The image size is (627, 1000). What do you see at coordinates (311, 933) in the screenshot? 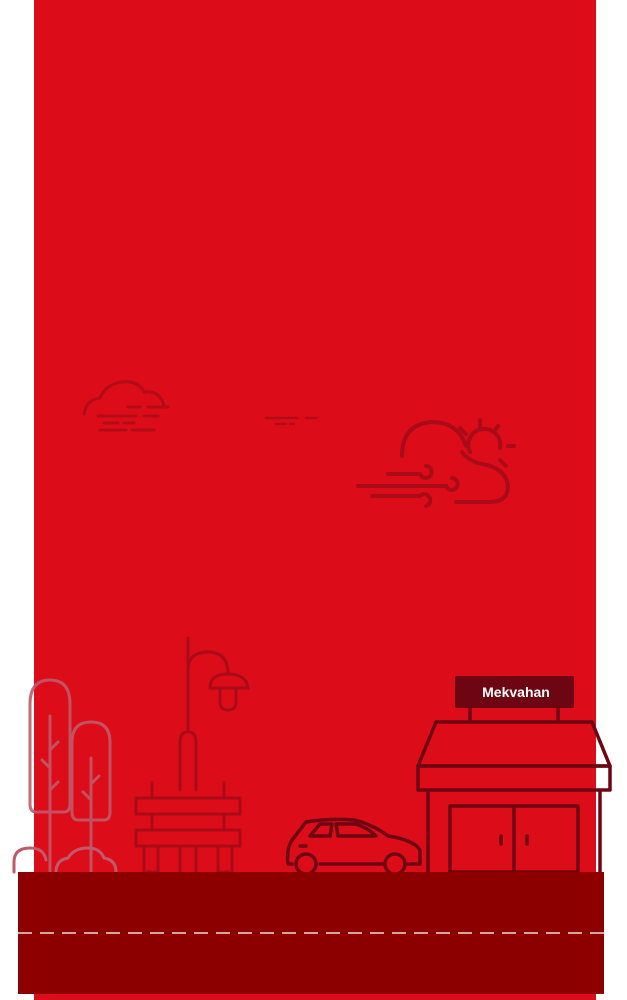
I see `road` at bounding box center [311, 933].